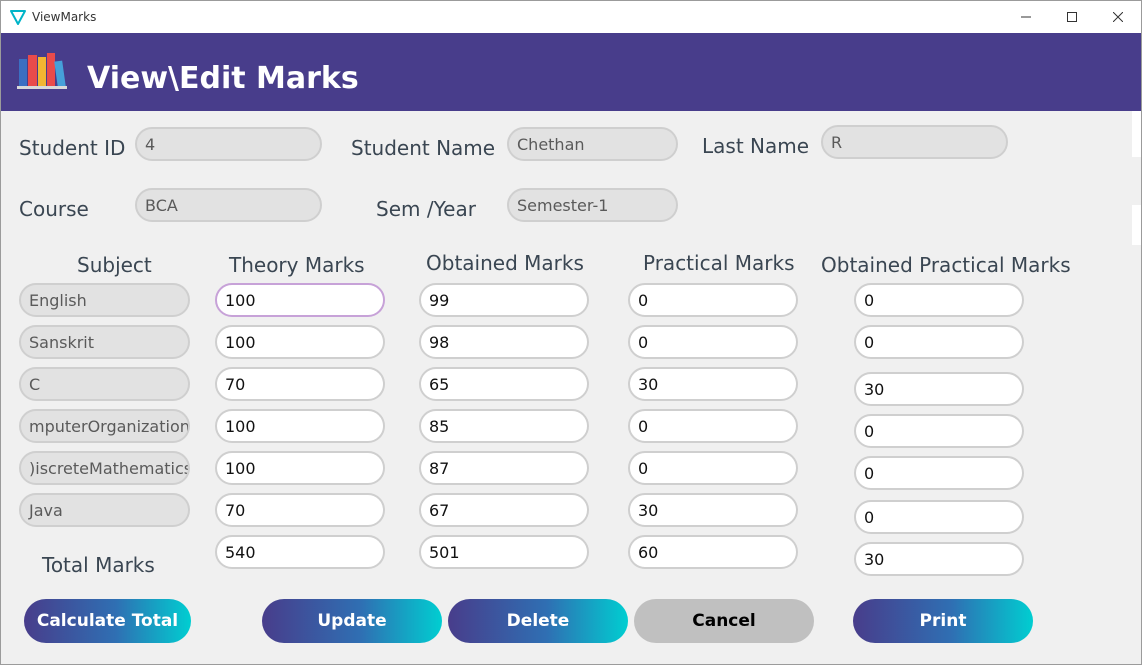 This screenshot has width=1142, height=665. What do you see at coordinates (104, 426) in the screenshot?
I see `subject-field: mputerOrganization` at bounding box center [104, 426].